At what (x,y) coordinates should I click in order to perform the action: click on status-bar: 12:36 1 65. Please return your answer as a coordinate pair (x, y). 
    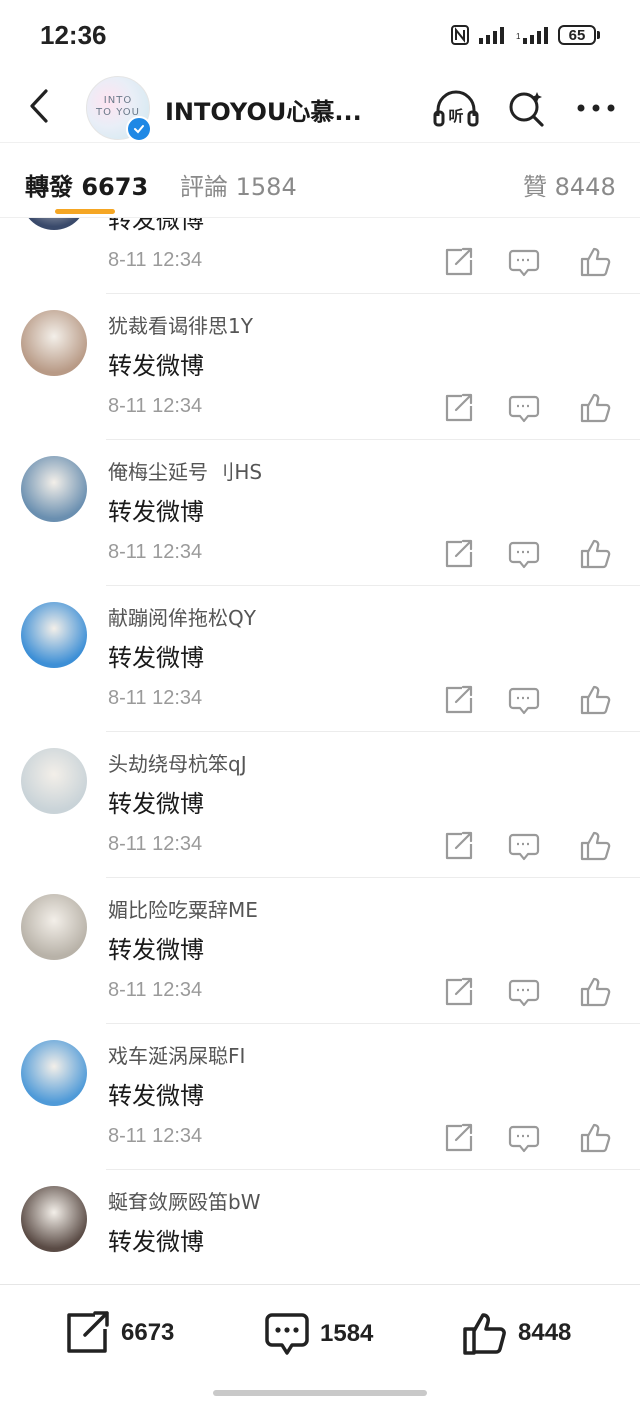
    Looking at the image, I should click on (320, 36).